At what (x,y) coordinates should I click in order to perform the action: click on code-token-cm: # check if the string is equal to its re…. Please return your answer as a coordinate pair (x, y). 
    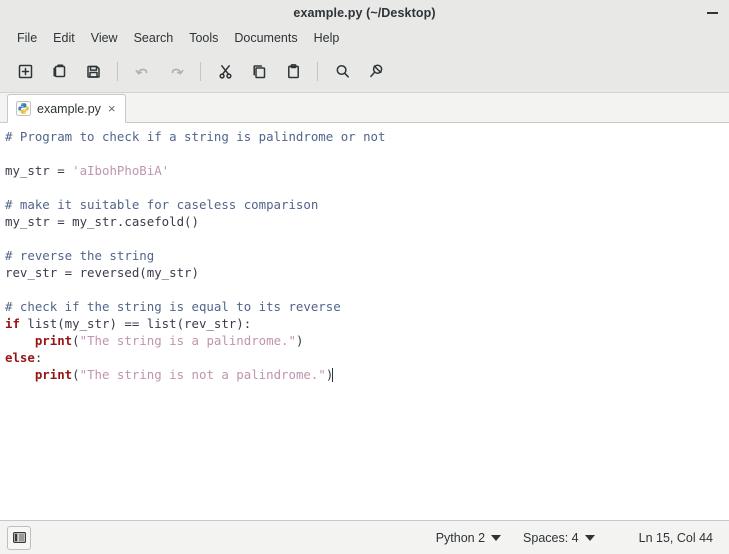
    Looking at the image, I should click on (173, 306).